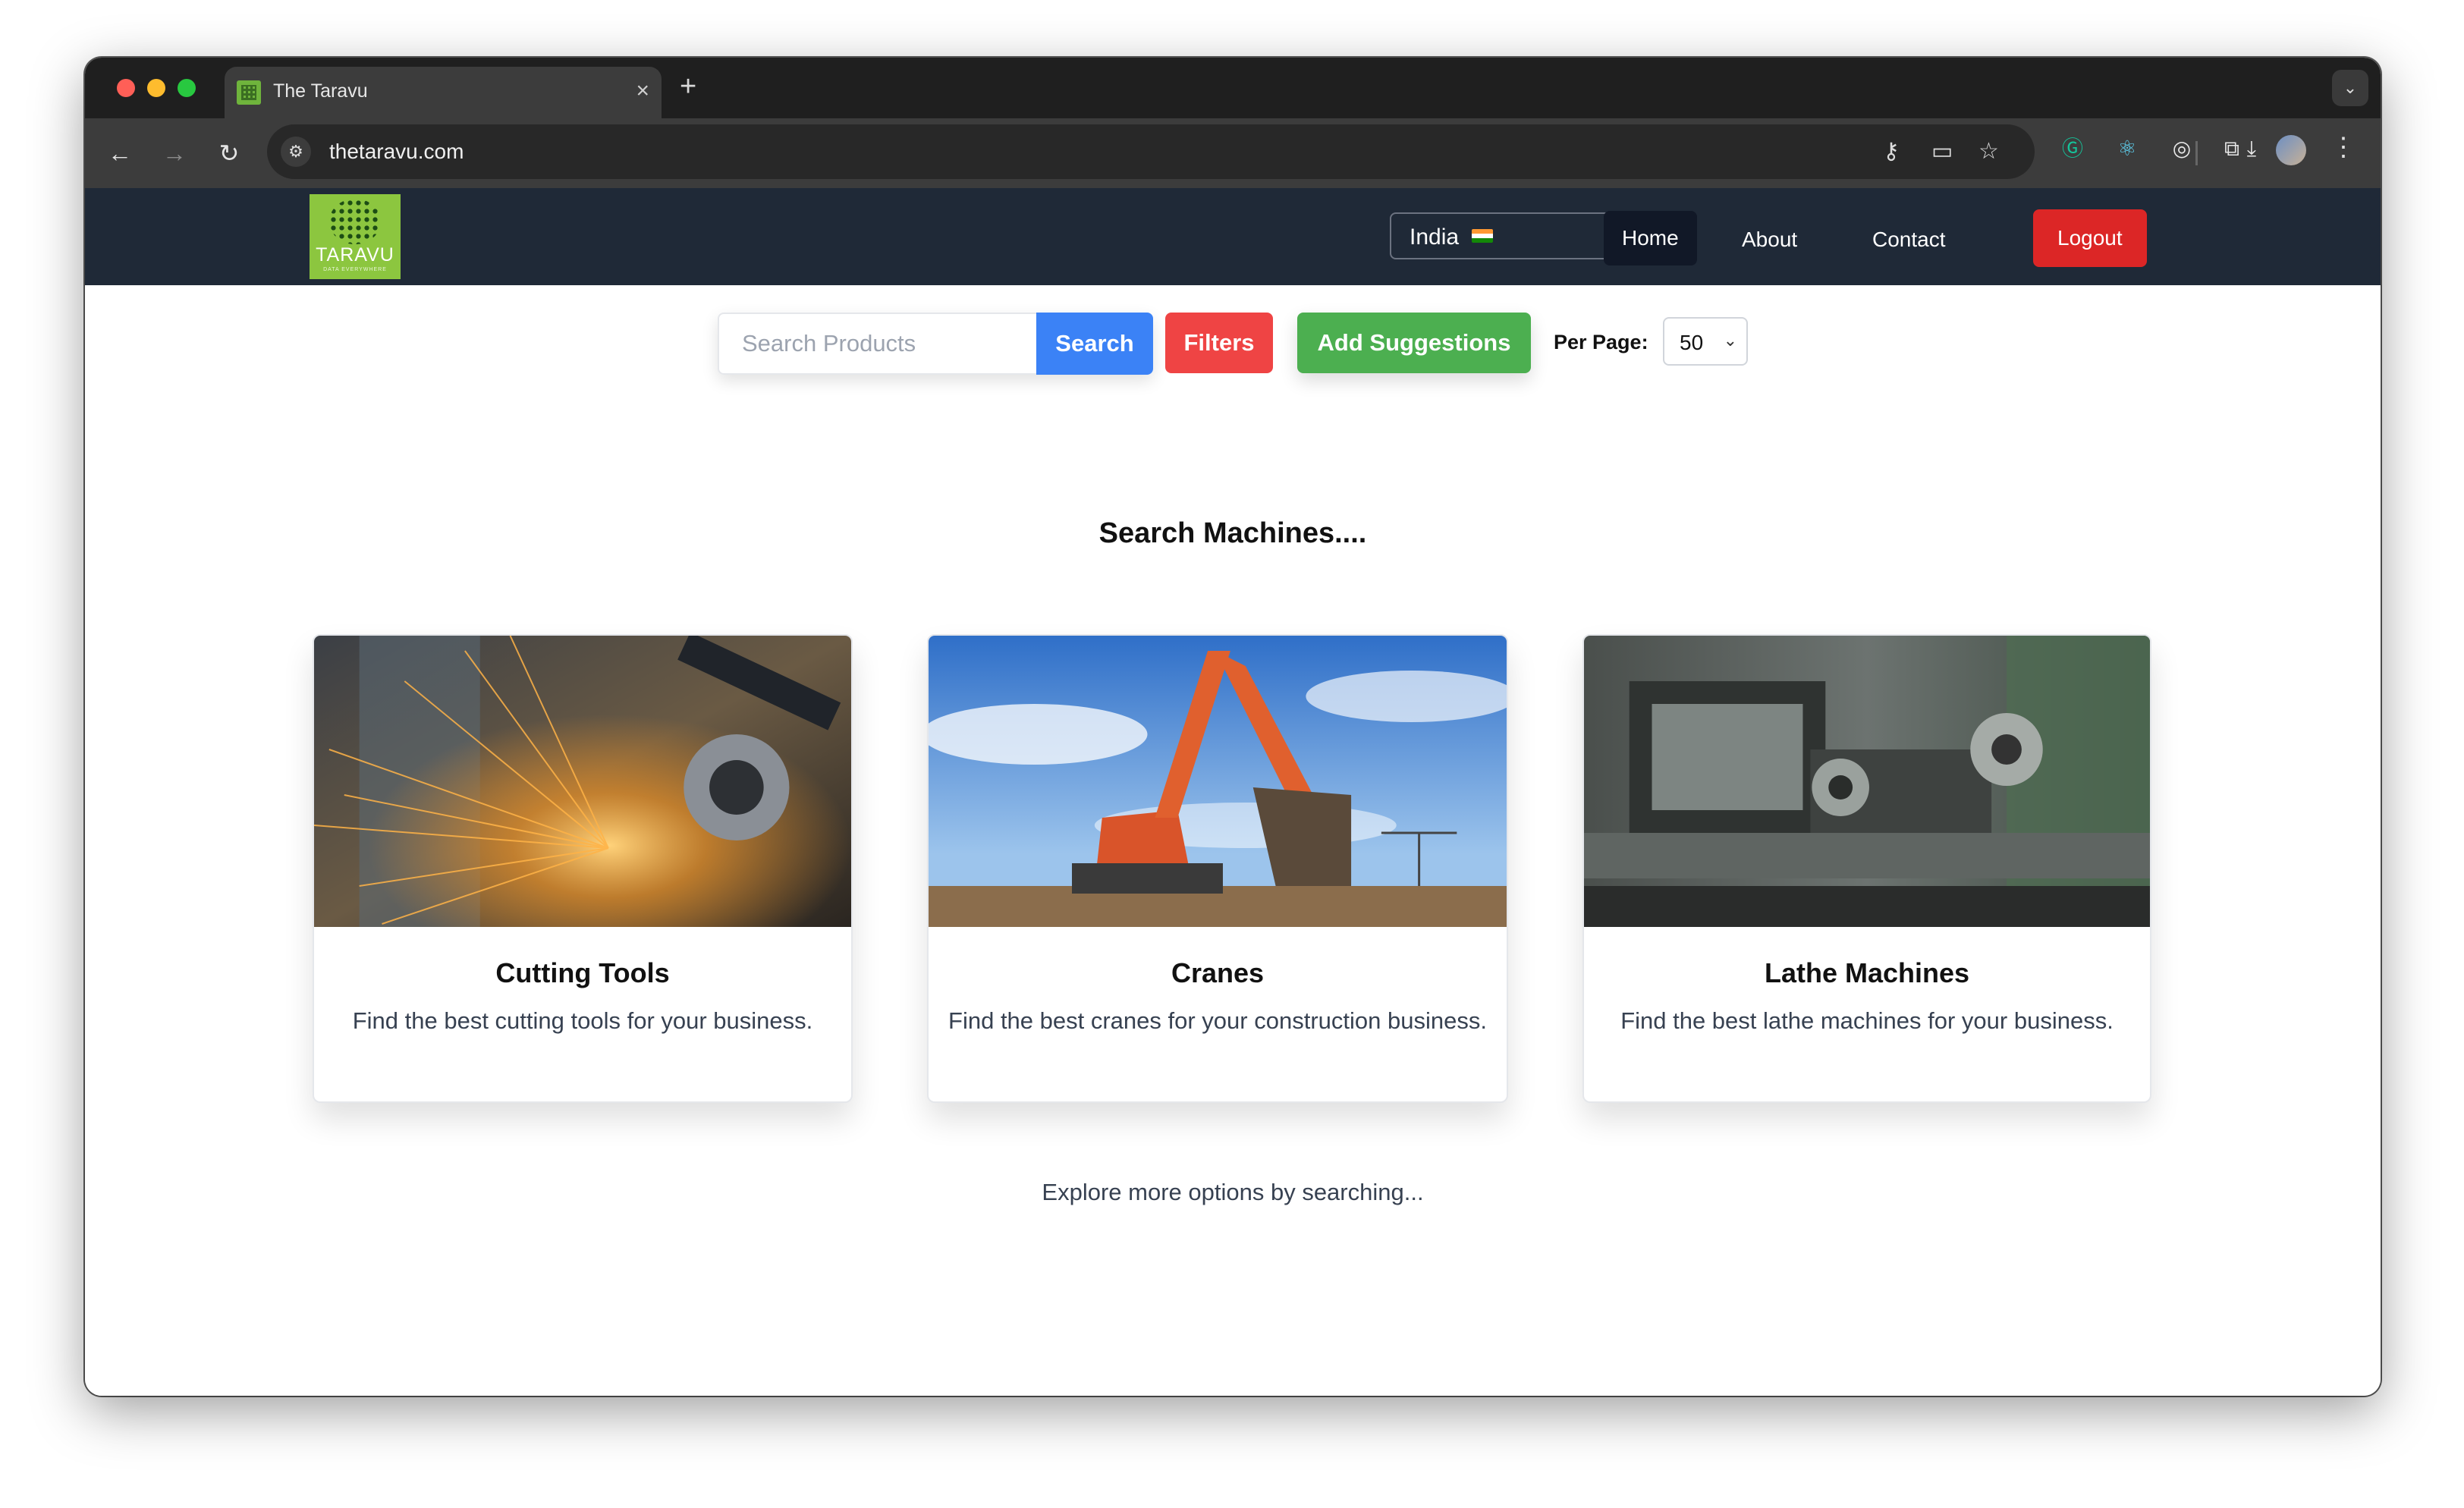 The width and height of the screenshot is (2464, 1508). I want to click on add-suggestions-button: Add Suggestions, so click(1414, 343).